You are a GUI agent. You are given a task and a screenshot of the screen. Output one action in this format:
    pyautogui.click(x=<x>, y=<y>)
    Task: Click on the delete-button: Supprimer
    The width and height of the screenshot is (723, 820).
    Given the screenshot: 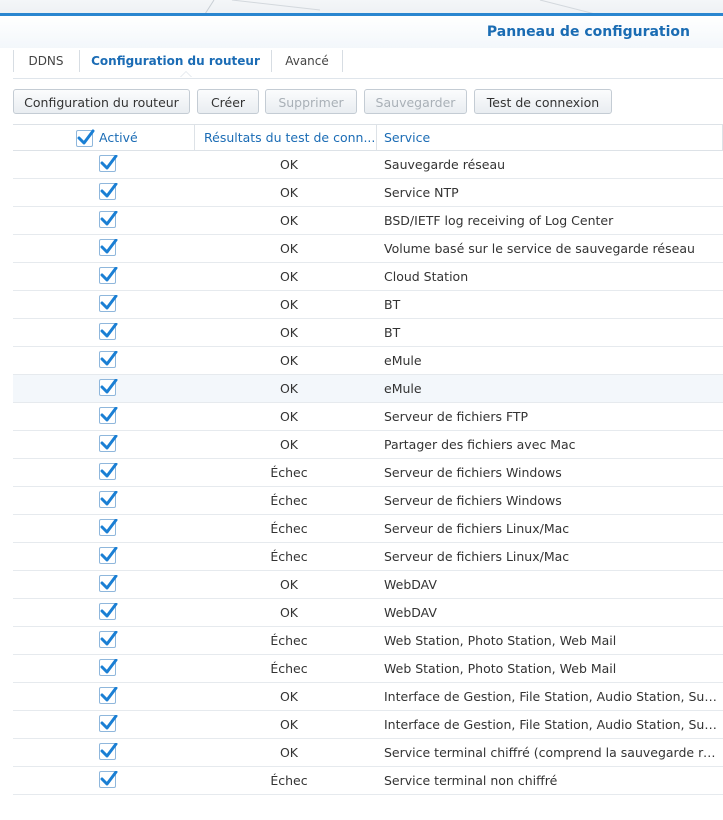 What is the action you would take?
    pyautogui.click(x=311, y=101)
    